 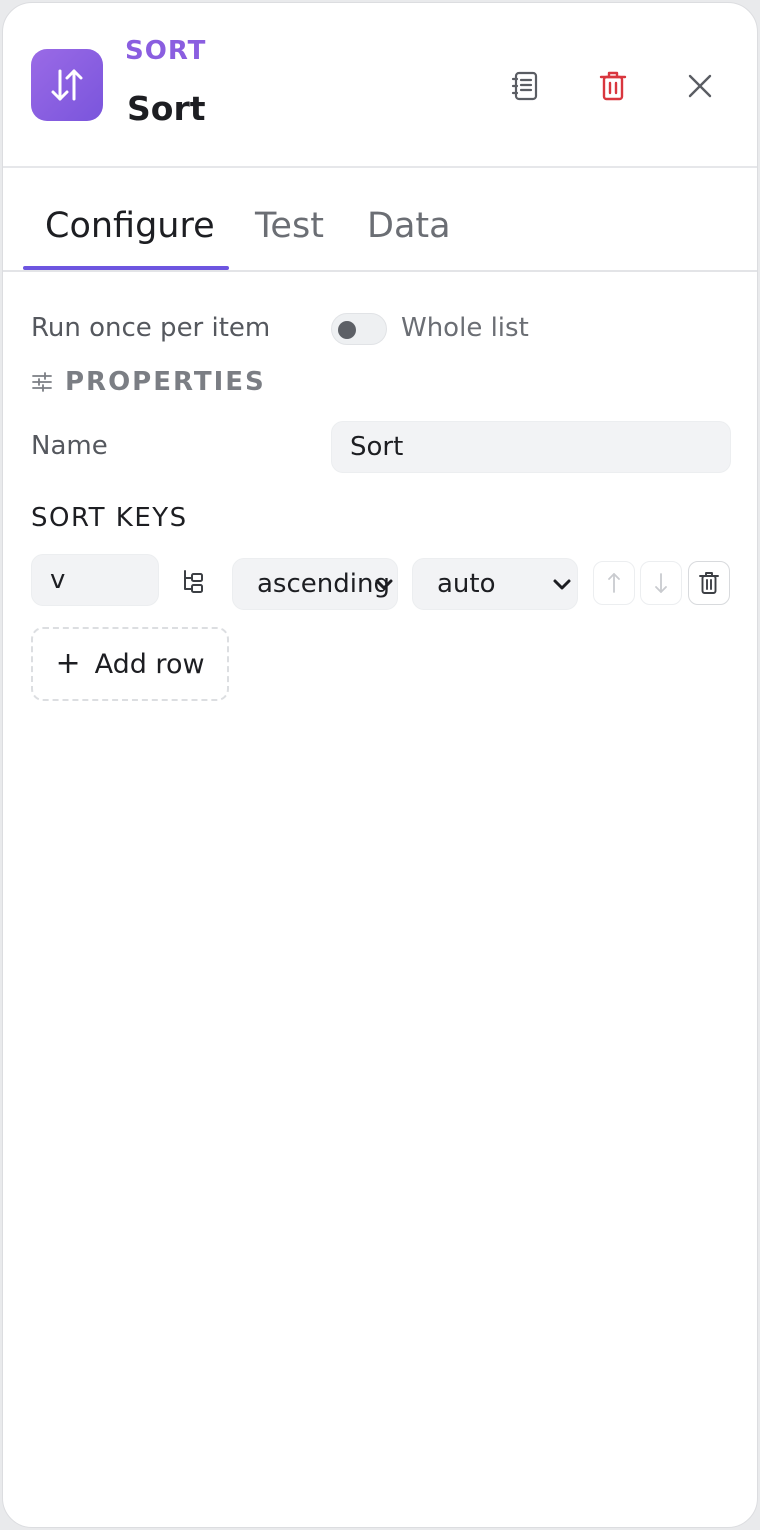 I want to click on properties-title: PROPERTIES, so click(x=165, y=382).